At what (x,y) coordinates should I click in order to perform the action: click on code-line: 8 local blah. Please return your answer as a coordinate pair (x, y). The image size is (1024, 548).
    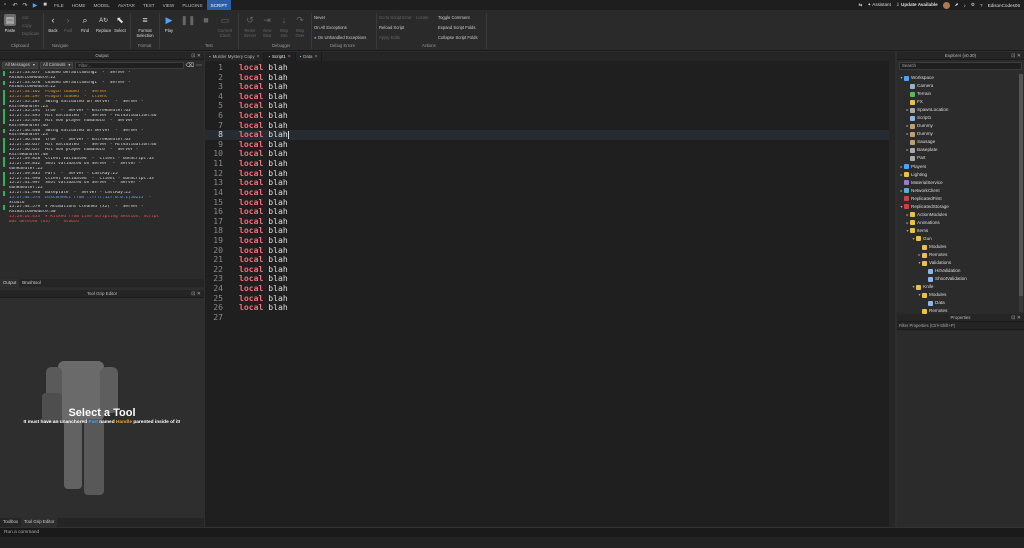
    Looking at the image, I should click on (547, 134).